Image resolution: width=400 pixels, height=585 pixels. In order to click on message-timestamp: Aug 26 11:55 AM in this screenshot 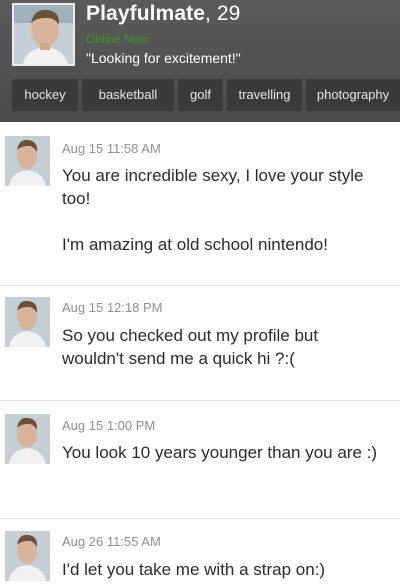, I will do `click(111, 541)`.